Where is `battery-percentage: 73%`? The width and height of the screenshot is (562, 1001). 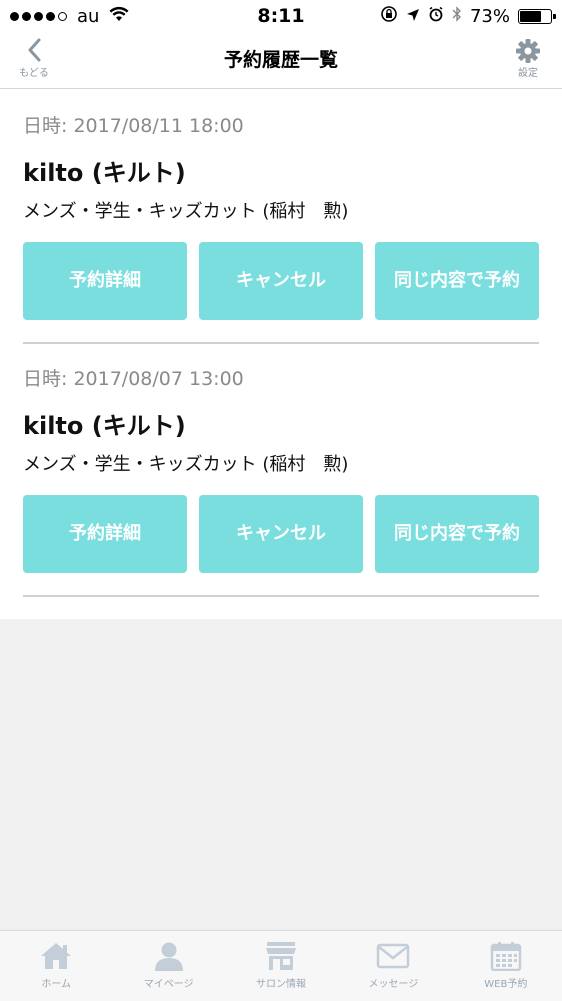
battery-percentage: 73% is located at coordinates (489, 16).